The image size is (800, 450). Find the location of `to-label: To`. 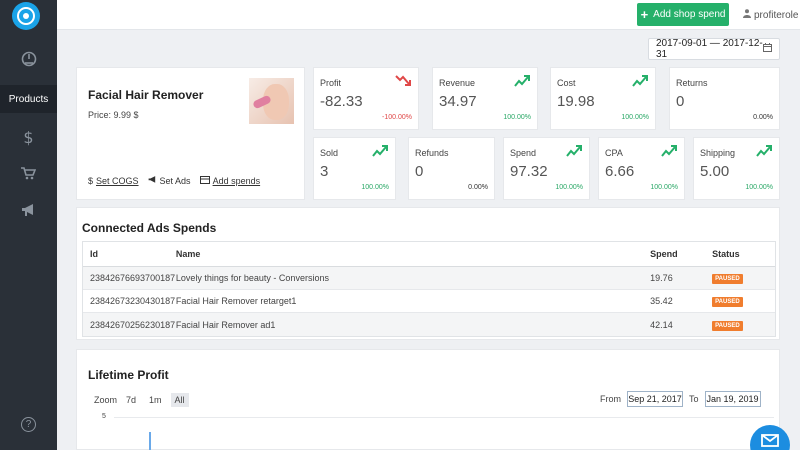

to-label: To is located at coordinates (694, 399).